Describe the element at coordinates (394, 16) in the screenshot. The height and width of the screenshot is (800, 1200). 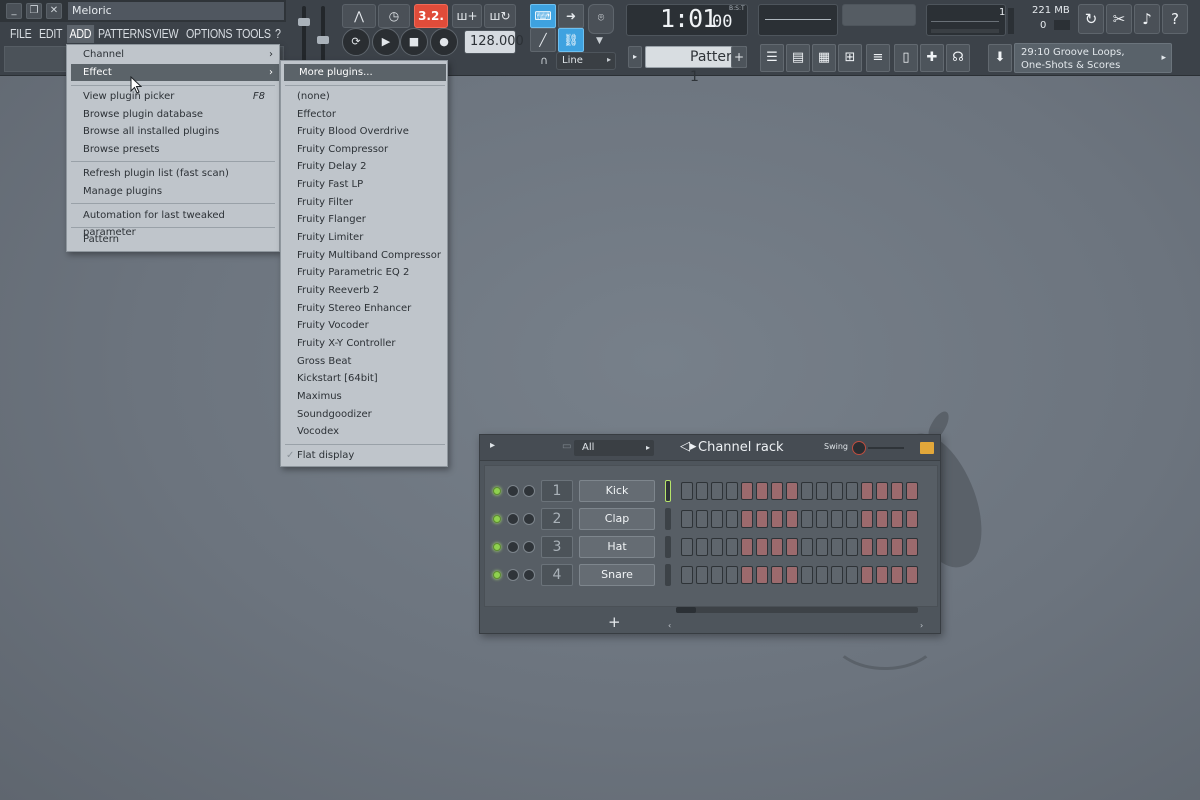
I see `wait-for-input-icon: ◷` at that location.